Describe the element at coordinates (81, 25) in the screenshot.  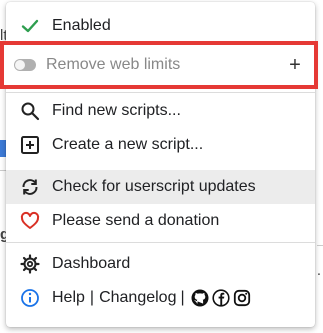
I see `enabled-label: Enabled` at that location.